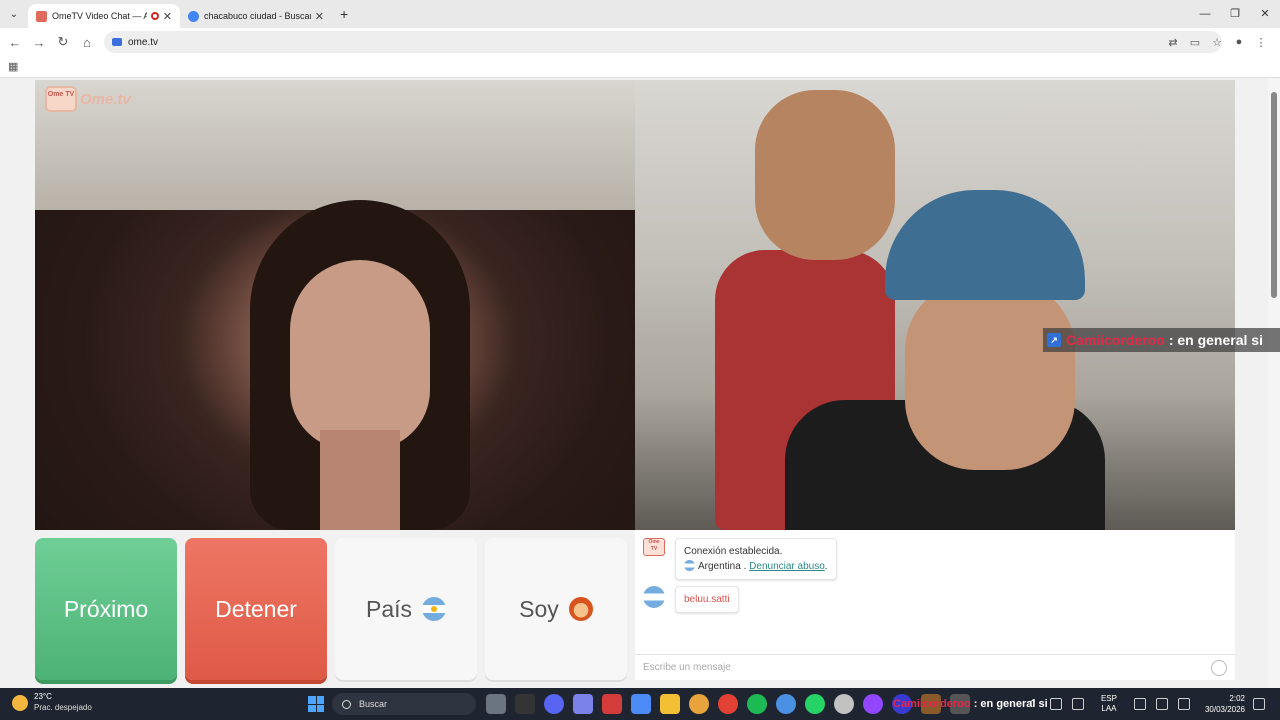 The height and width of the screenshot is (720, 1280). I want to click on search-label: Buscar, so click(373, 704).